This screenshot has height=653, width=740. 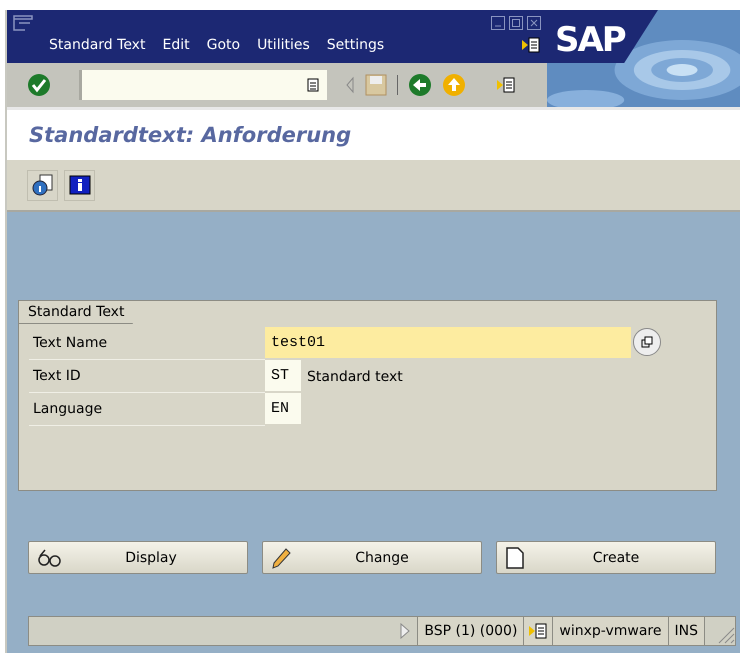 I want to click on history-icon, so click(x=313, y=85).